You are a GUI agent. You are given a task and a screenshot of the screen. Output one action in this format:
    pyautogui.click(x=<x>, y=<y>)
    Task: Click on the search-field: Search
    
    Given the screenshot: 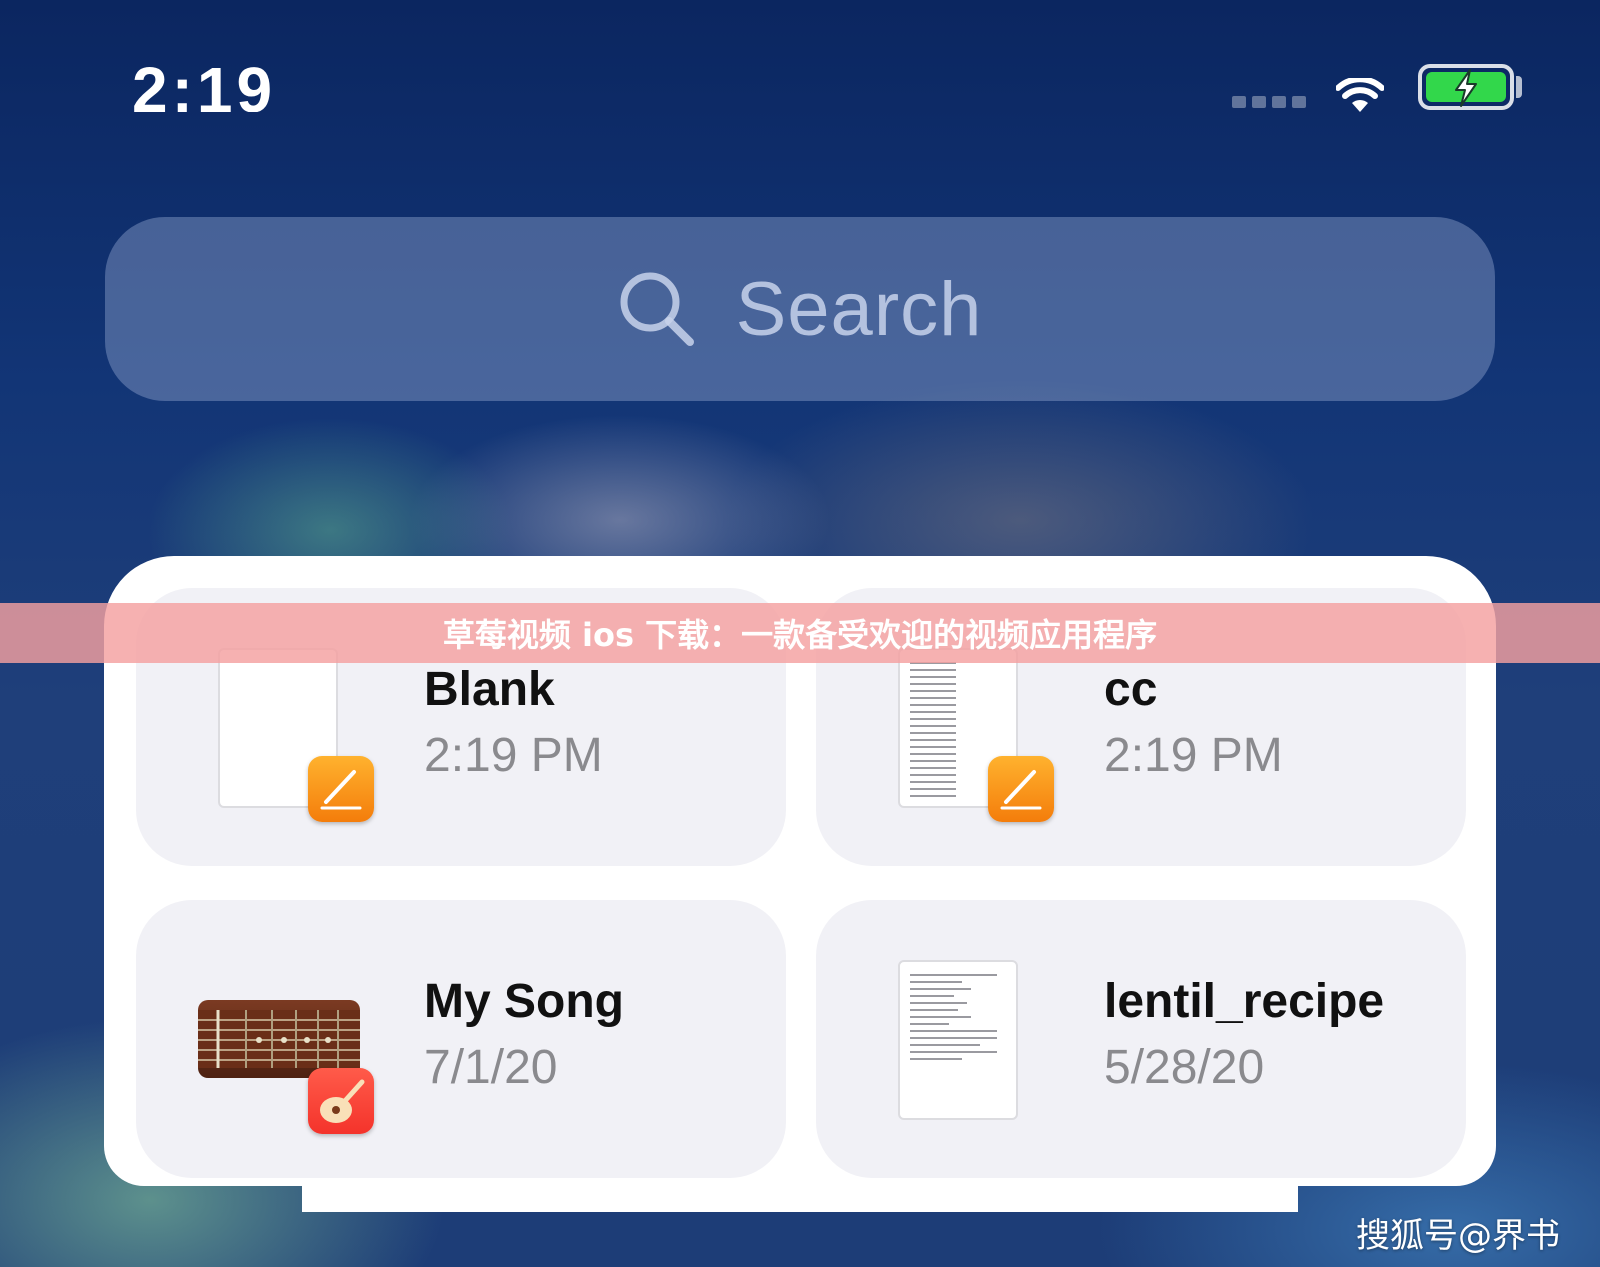 What is the action you would take?
    pyautogui.click(x=800, y=309)
    